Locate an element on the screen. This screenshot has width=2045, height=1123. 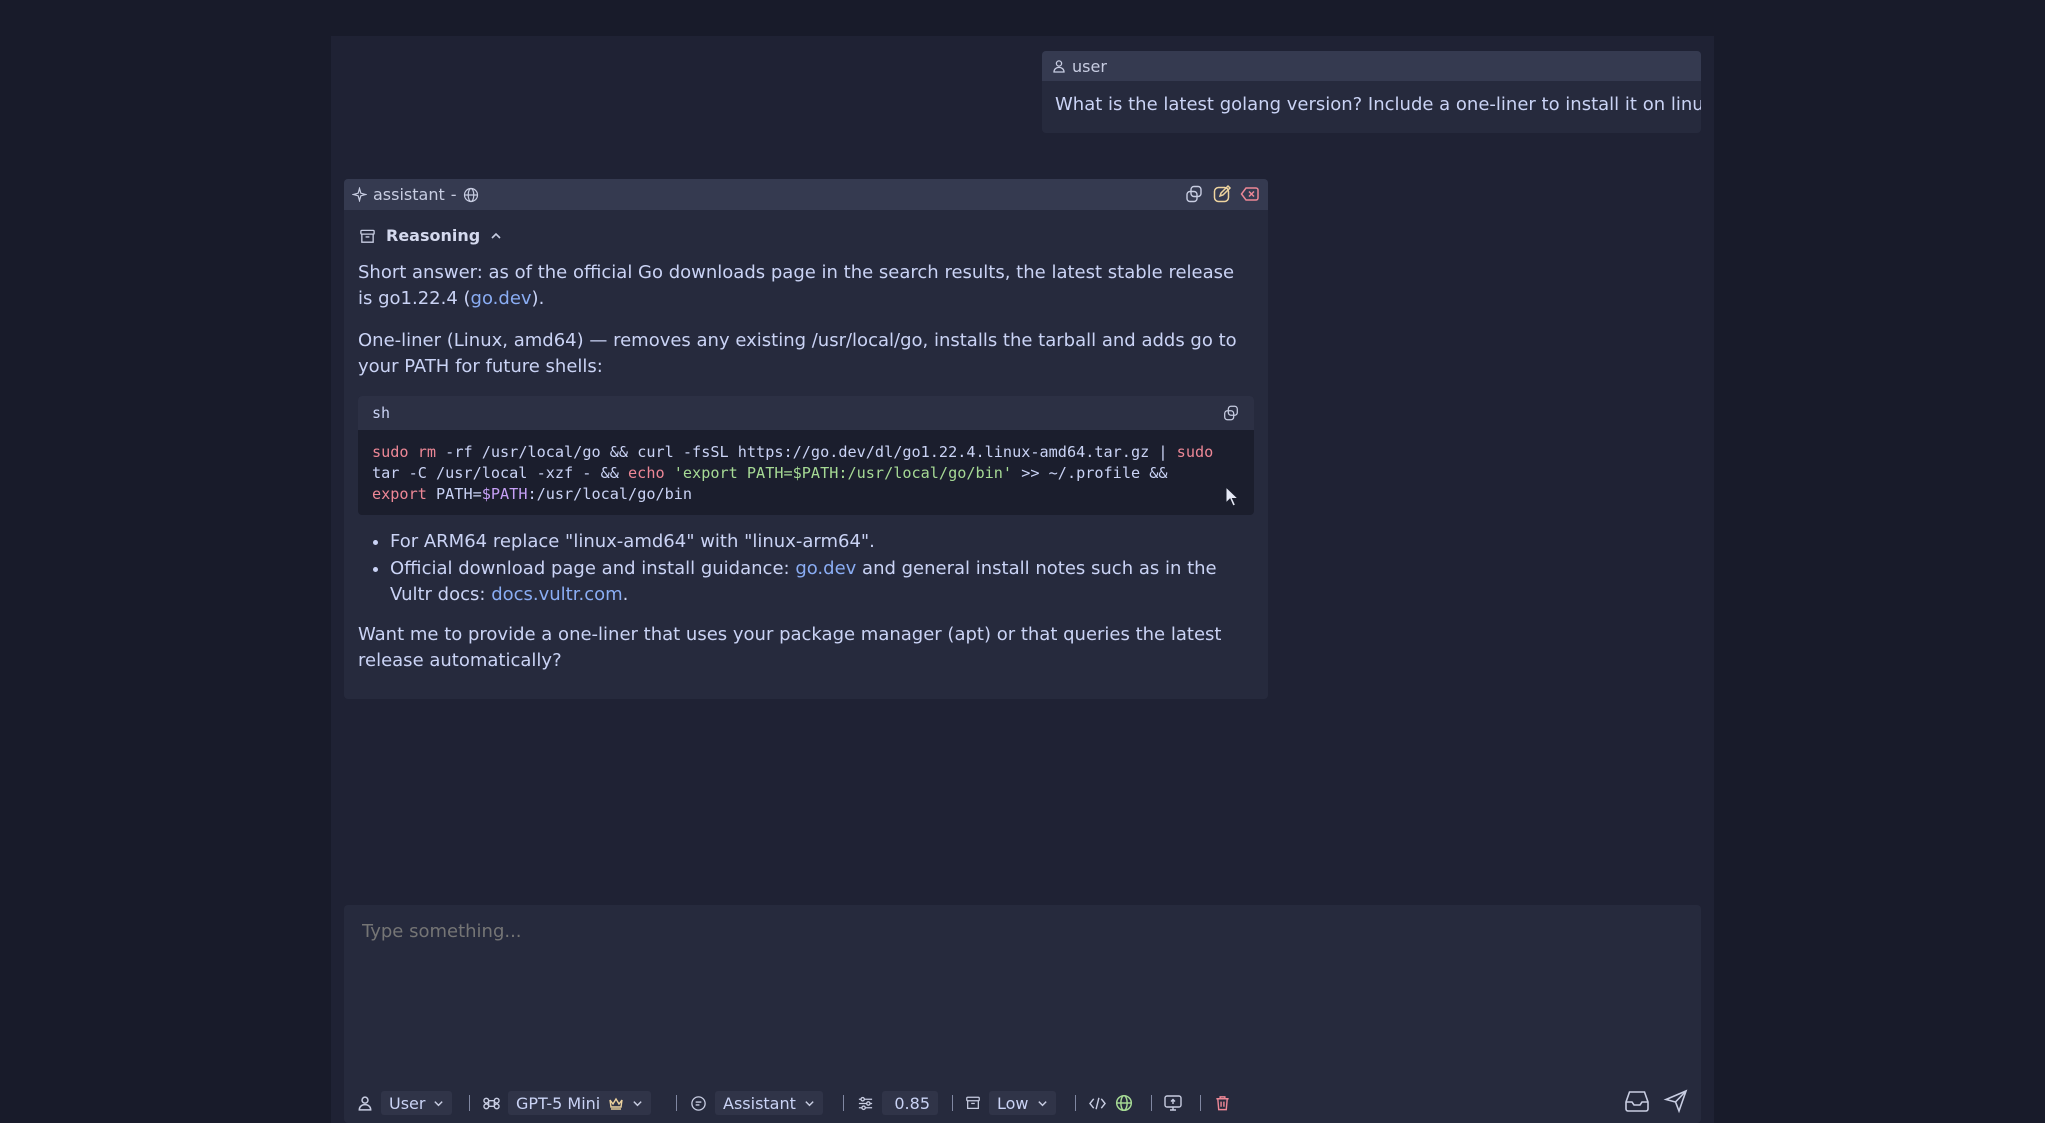
copy-code-icon is located at coordinates (1231, 413).